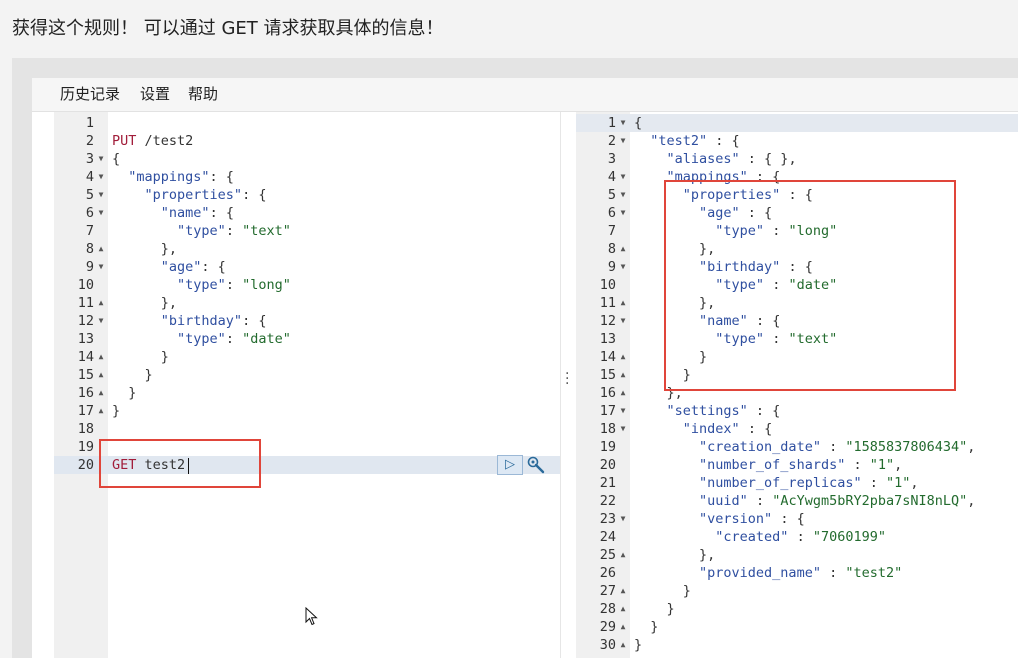 The width and height of the screenshot is (1018, 658). I want to click on run-request-button: ▷, so click(510, 465).